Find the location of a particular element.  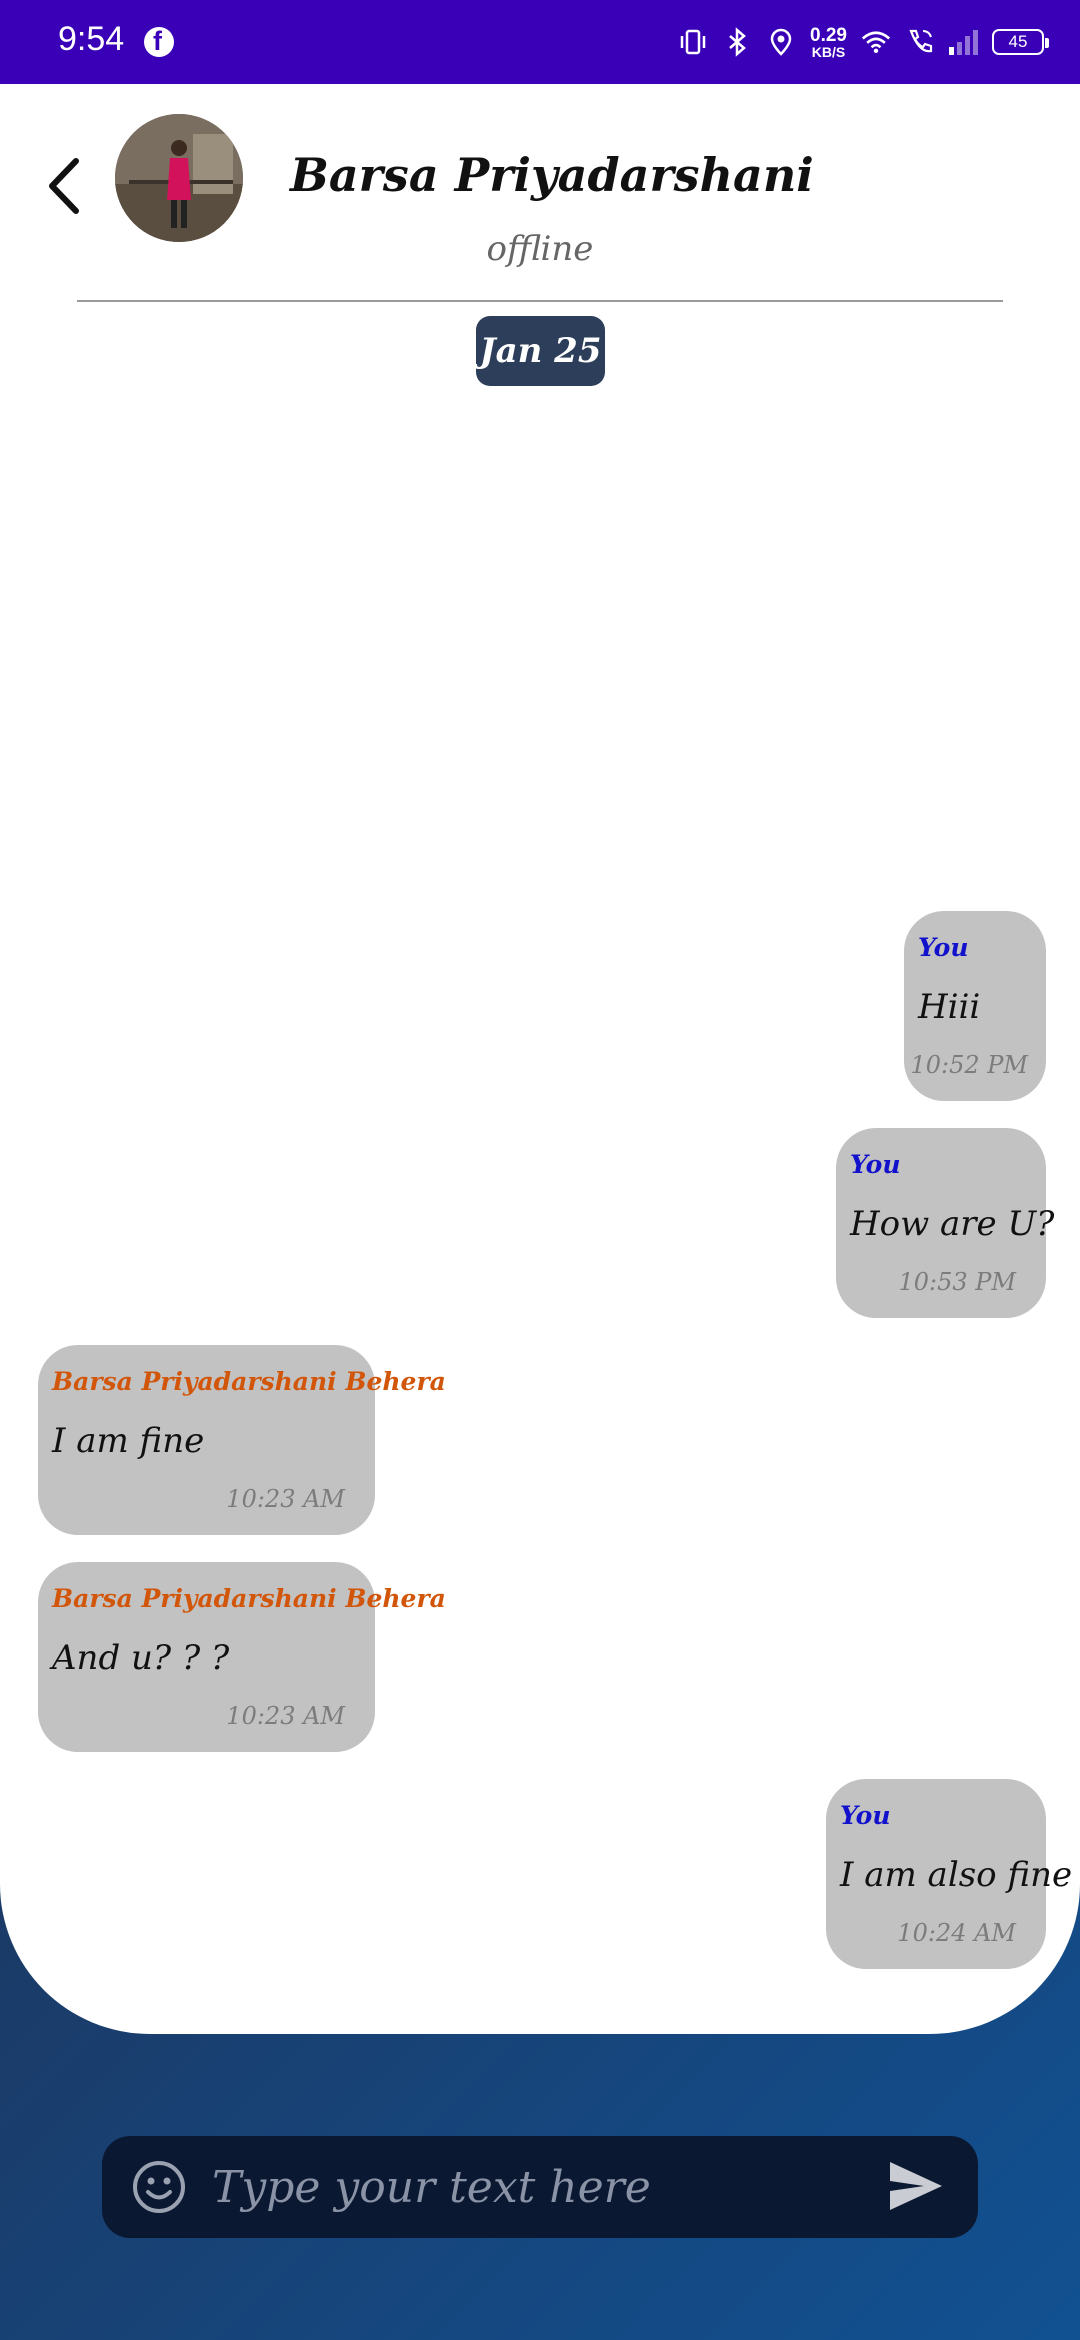

contact-avatar is located at coordinates (179, 178).